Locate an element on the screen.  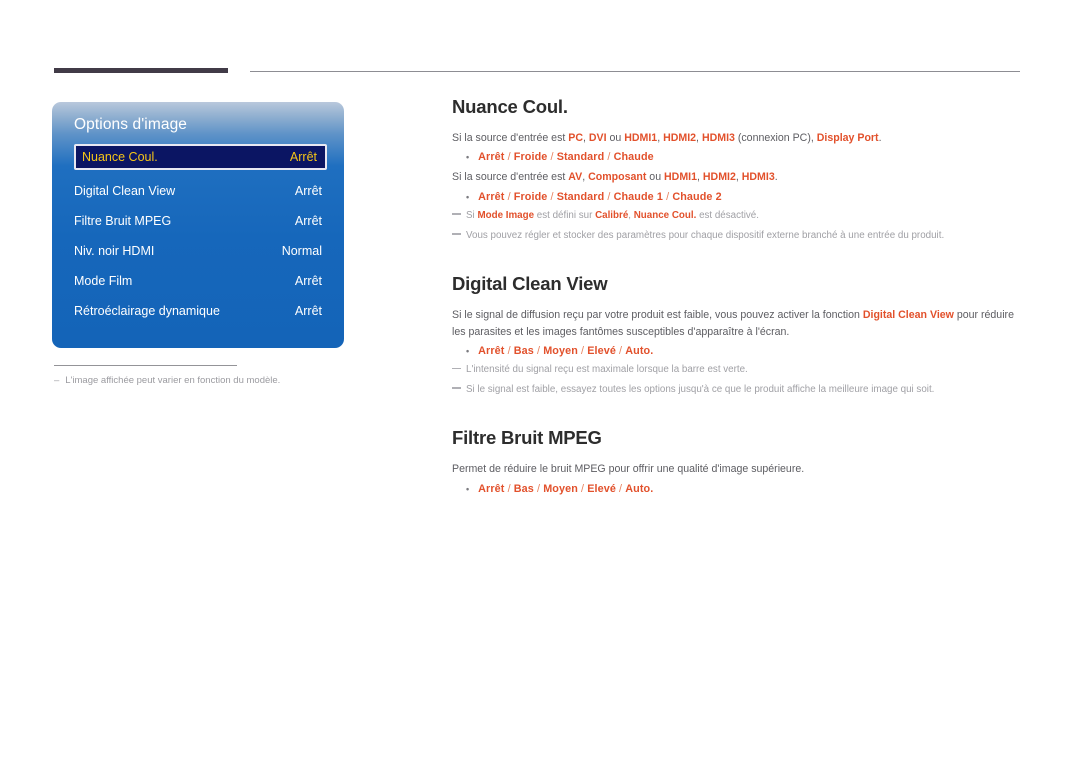
highlight-digital-clean-view: Digital Clean View is located at coordinates (908, 315).